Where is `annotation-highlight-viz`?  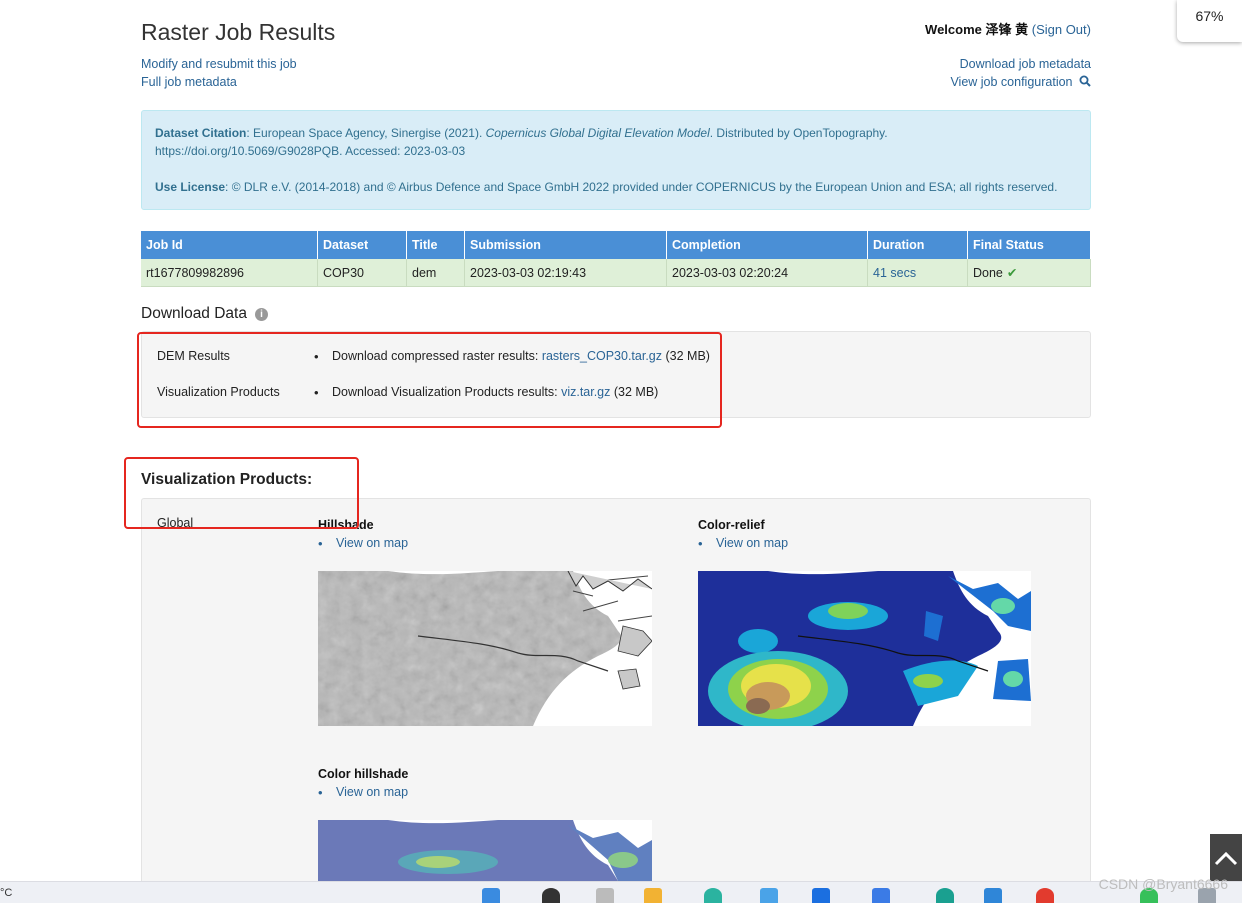 annotation-highlight-viz is located at coordinates (241, 493).